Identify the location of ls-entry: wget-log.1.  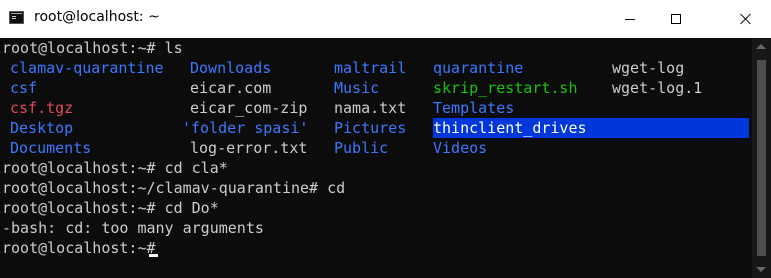
(657, 88).